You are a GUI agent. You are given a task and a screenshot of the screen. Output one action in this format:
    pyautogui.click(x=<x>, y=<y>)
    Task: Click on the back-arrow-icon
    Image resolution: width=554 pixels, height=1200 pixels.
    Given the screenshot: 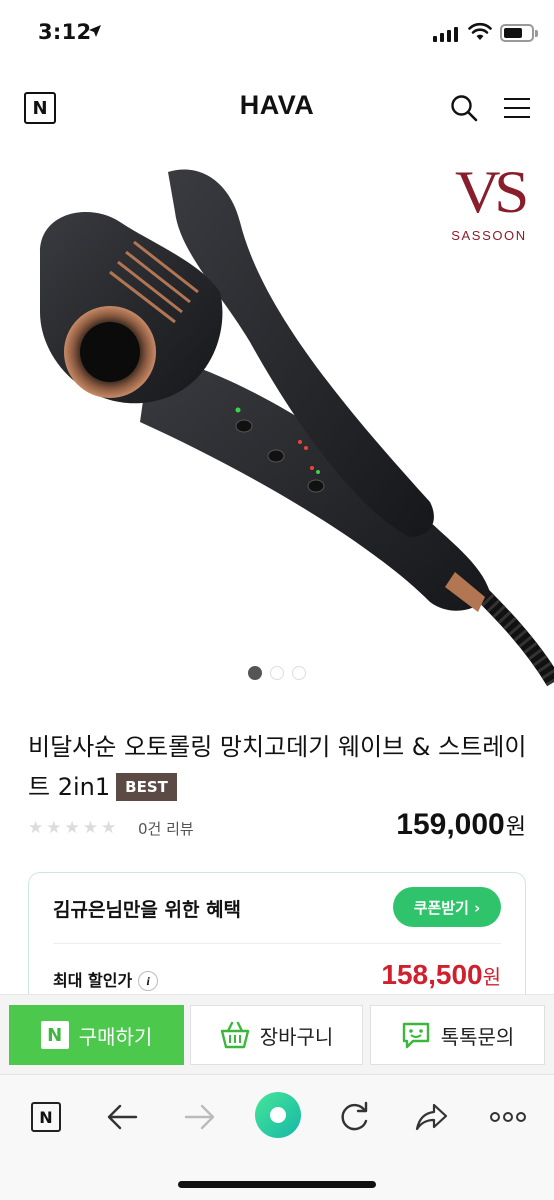 What is the action you would take?
    pyautogui.click(x=122, y=1117)
    